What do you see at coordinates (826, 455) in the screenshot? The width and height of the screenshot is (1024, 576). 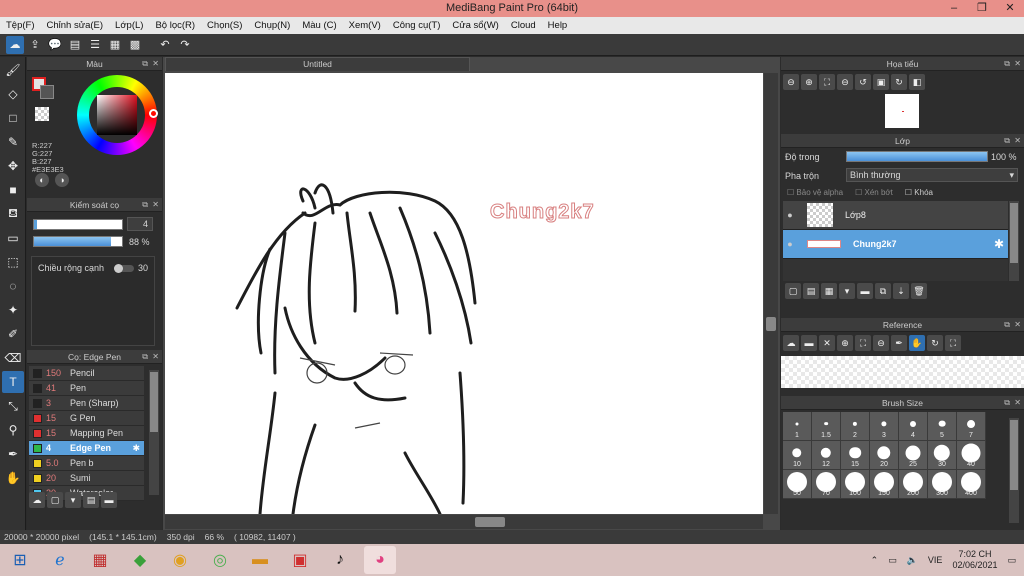 I see `brush-size-cell: 12` at bounding box center [826, 455].